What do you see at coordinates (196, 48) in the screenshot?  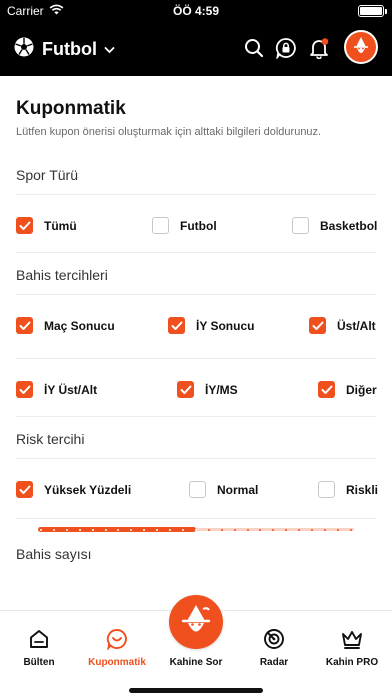 I see `app-bar: Futbol` at bounding box center [196, 48].